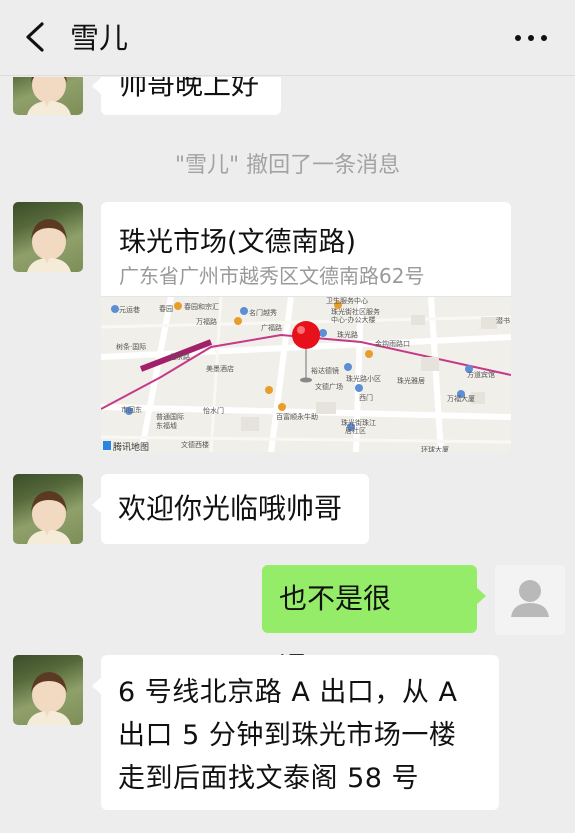 This screenshot has width=575, height=833. Describe the element at coordinates (411, 380) in the screenshot. I see `svg-text: 珠光雅居` at that location.